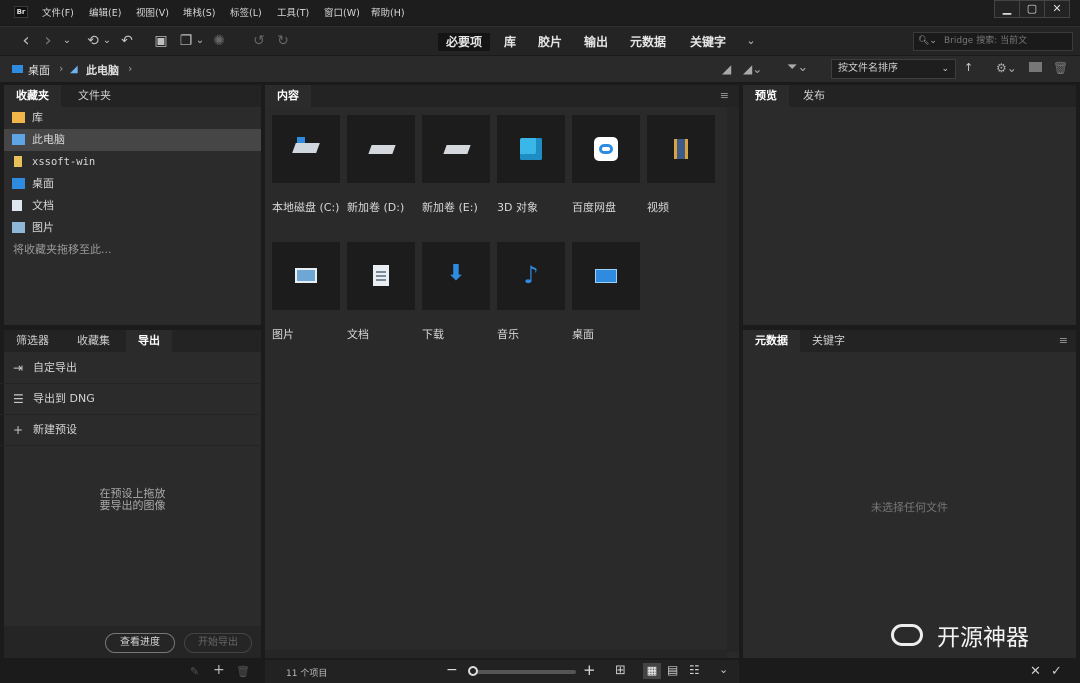 The width and height of the screenshot is (1080, 683). Describe the element at coordinates (48, 41) in the screenshot. I see `forward-icon: ›` at that location.